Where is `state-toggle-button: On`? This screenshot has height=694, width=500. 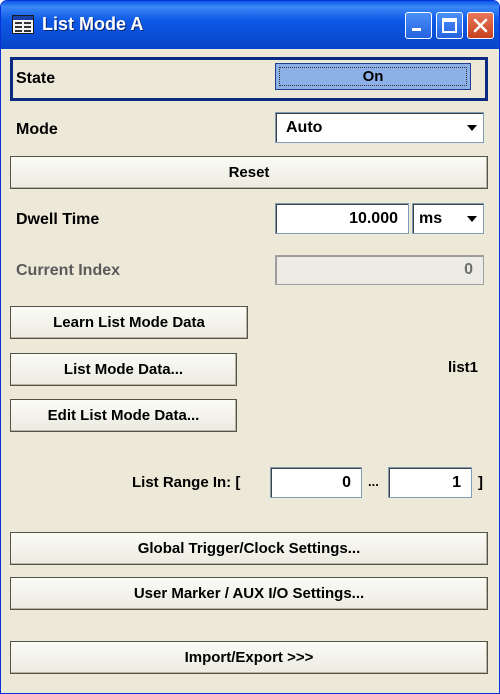 state-toggle-button: On is located at coordinates (373, 76).